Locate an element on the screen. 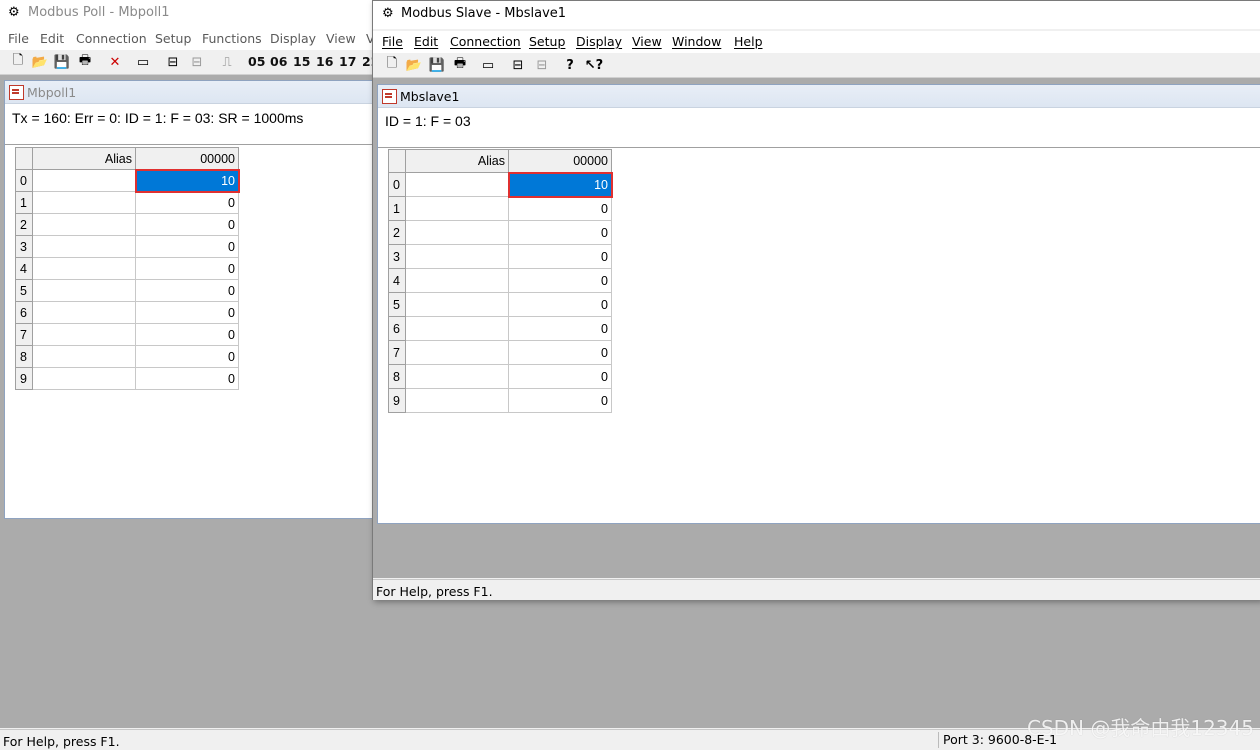  table-row: 0 10 is located at coordinates (500, 184).